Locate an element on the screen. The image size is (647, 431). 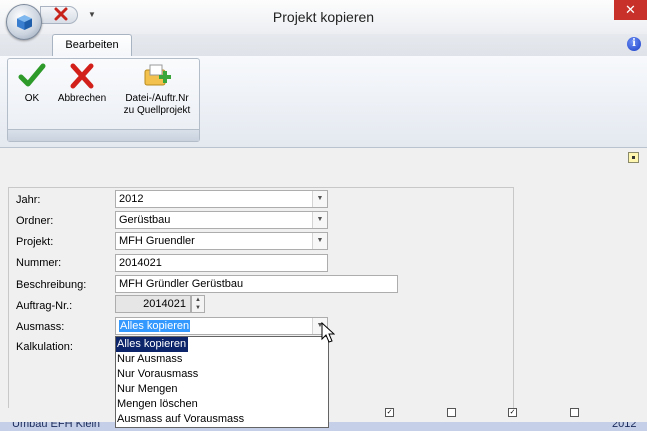
jahr-combo: 2012 ▼ is located at coordinates (221, 199).